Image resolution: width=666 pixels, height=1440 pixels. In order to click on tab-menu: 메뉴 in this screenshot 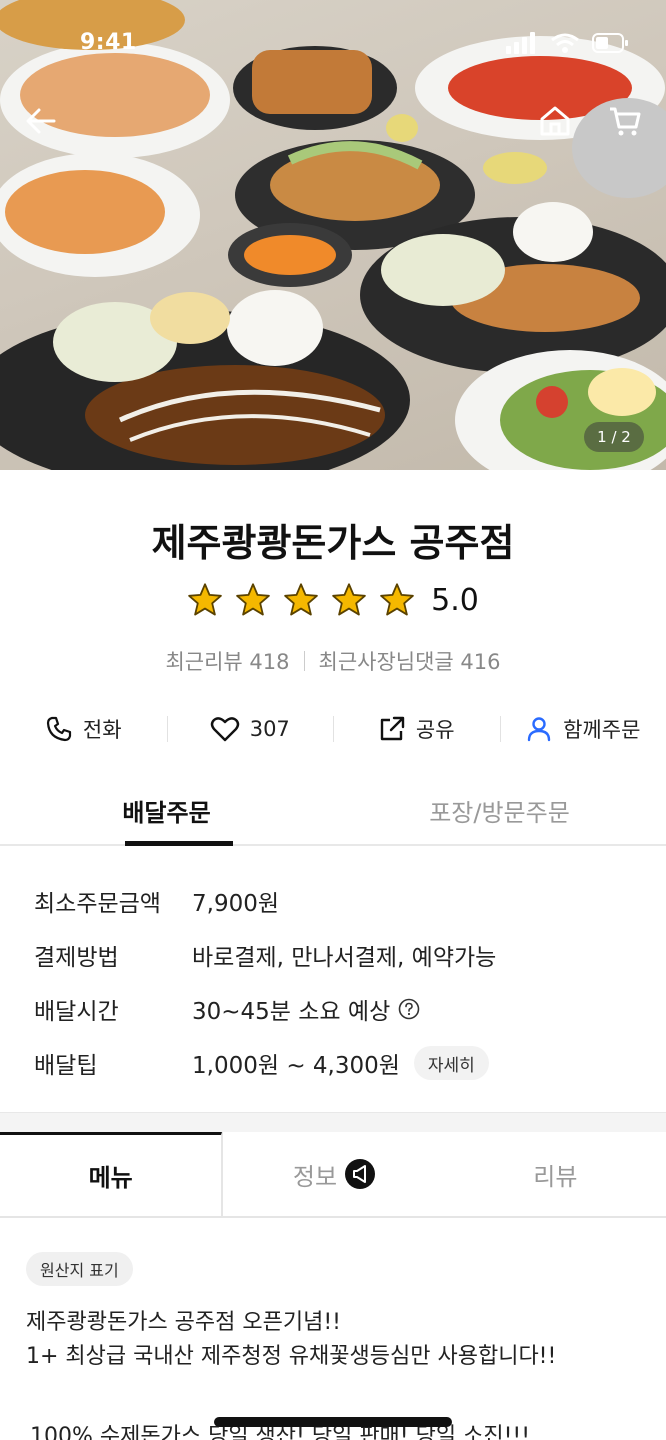, I will do `click(111, 1174)`.